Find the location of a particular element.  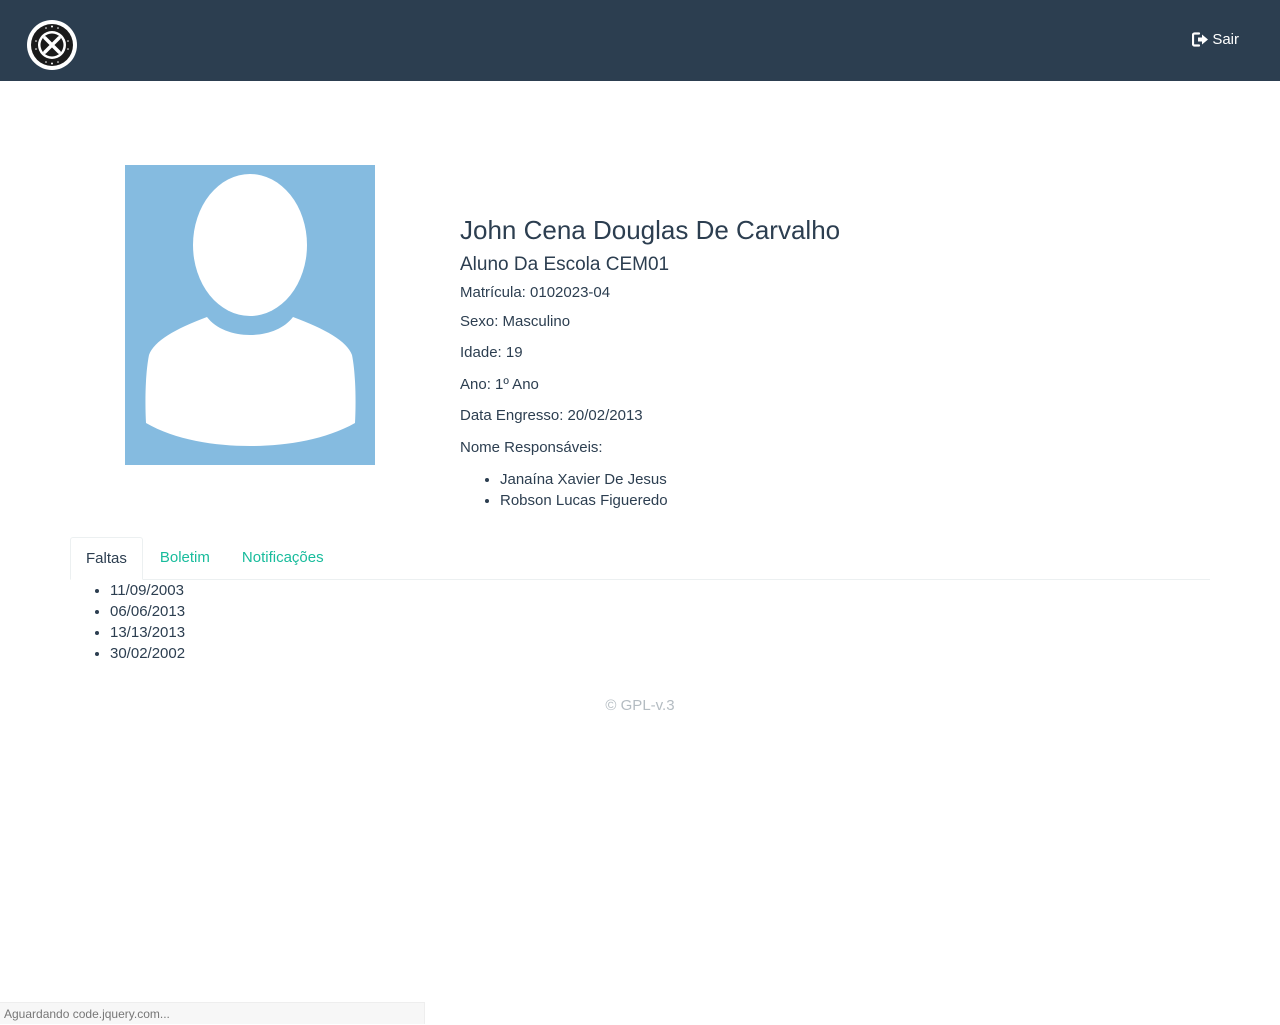

guardian-item: Robson Lucas Figueredo is located at coordinates (584, 500).